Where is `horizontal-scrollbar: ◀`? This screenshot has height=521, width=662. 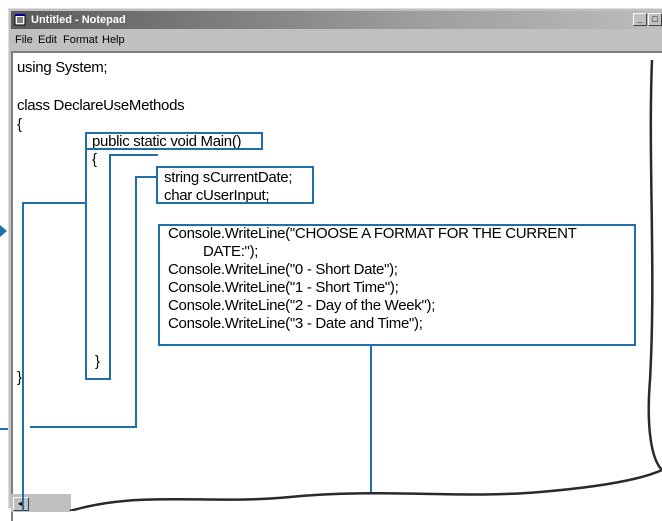
horizontal-scrollbar: ◀ is located at coordinates (41, 503).